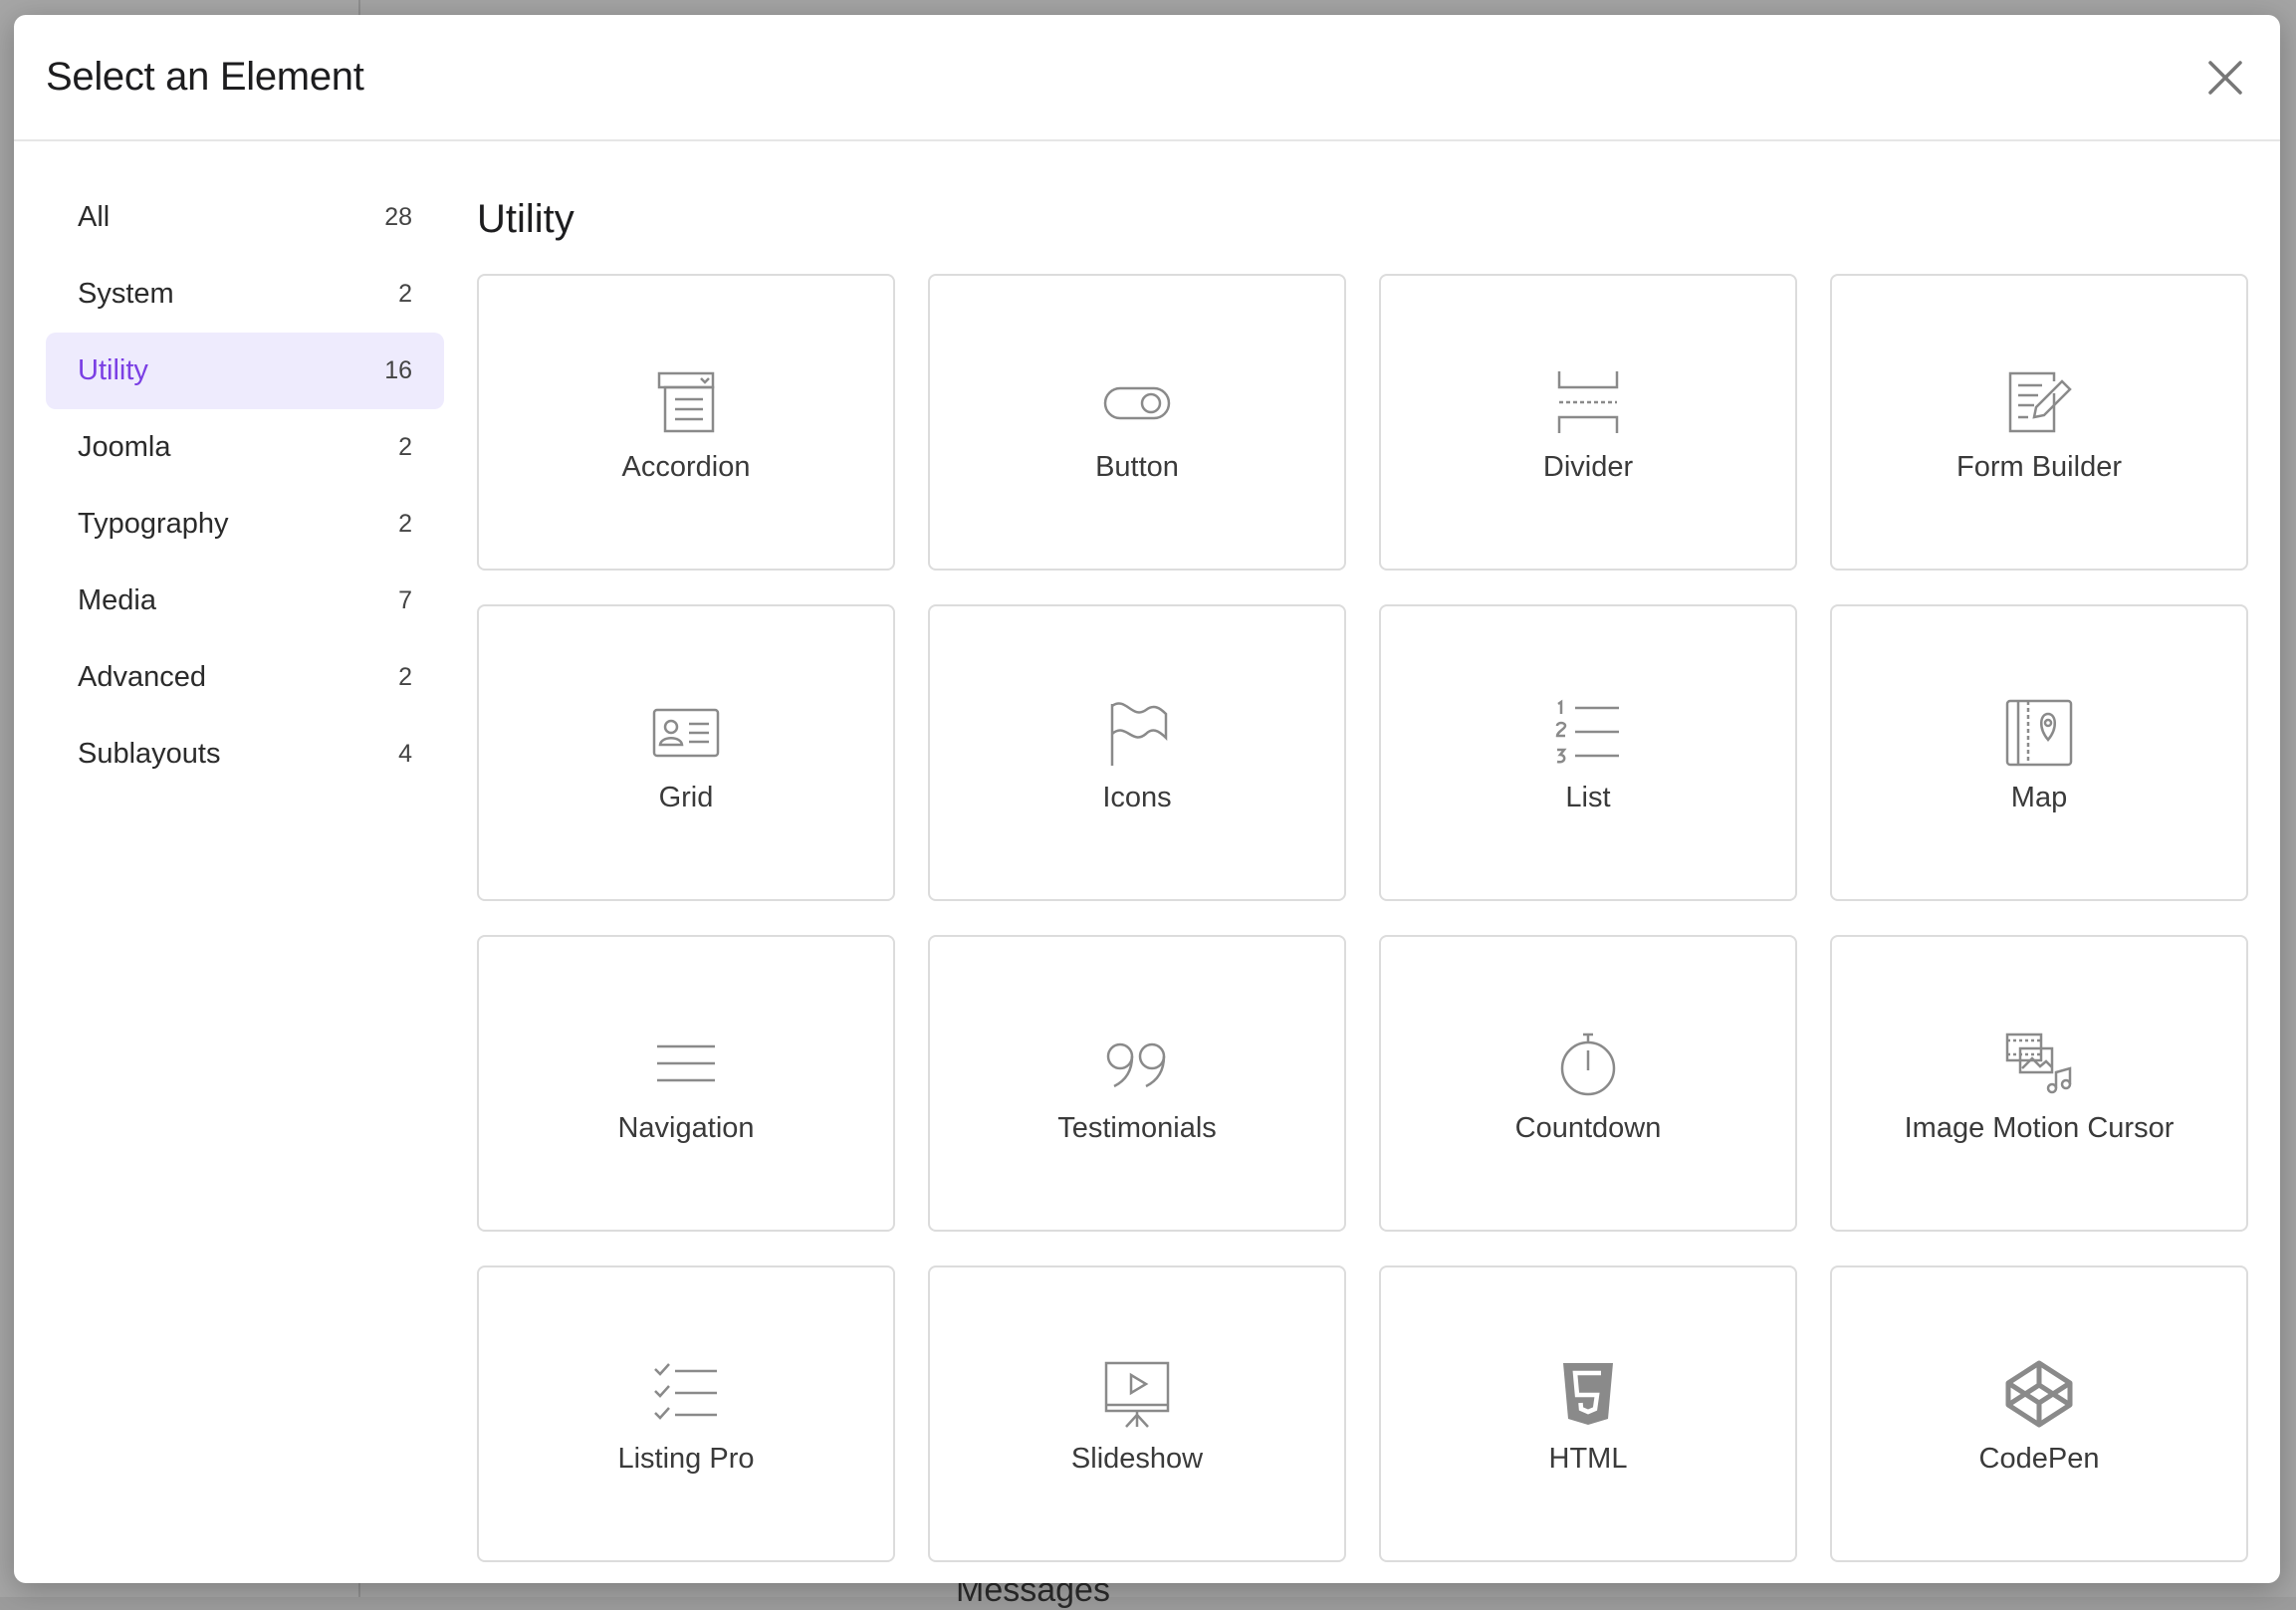 Image resolution: width=2296 pixels, height=1610 pixels. I want to click on element-card-html: HTML, so click(1588, 1413).